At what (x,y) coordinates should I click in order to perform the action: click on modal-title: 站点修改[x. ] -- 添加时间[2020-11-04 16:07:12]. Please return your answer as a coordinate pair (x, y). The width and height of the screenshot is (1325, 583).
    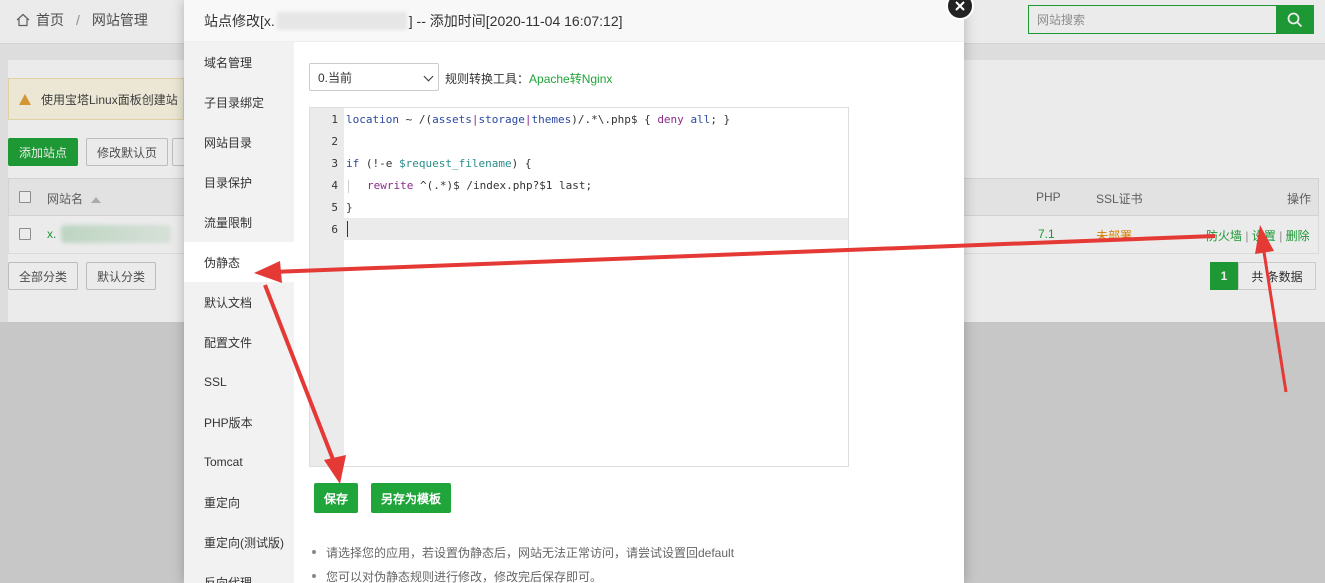
    Looking at the image, I should click on (574, 21).